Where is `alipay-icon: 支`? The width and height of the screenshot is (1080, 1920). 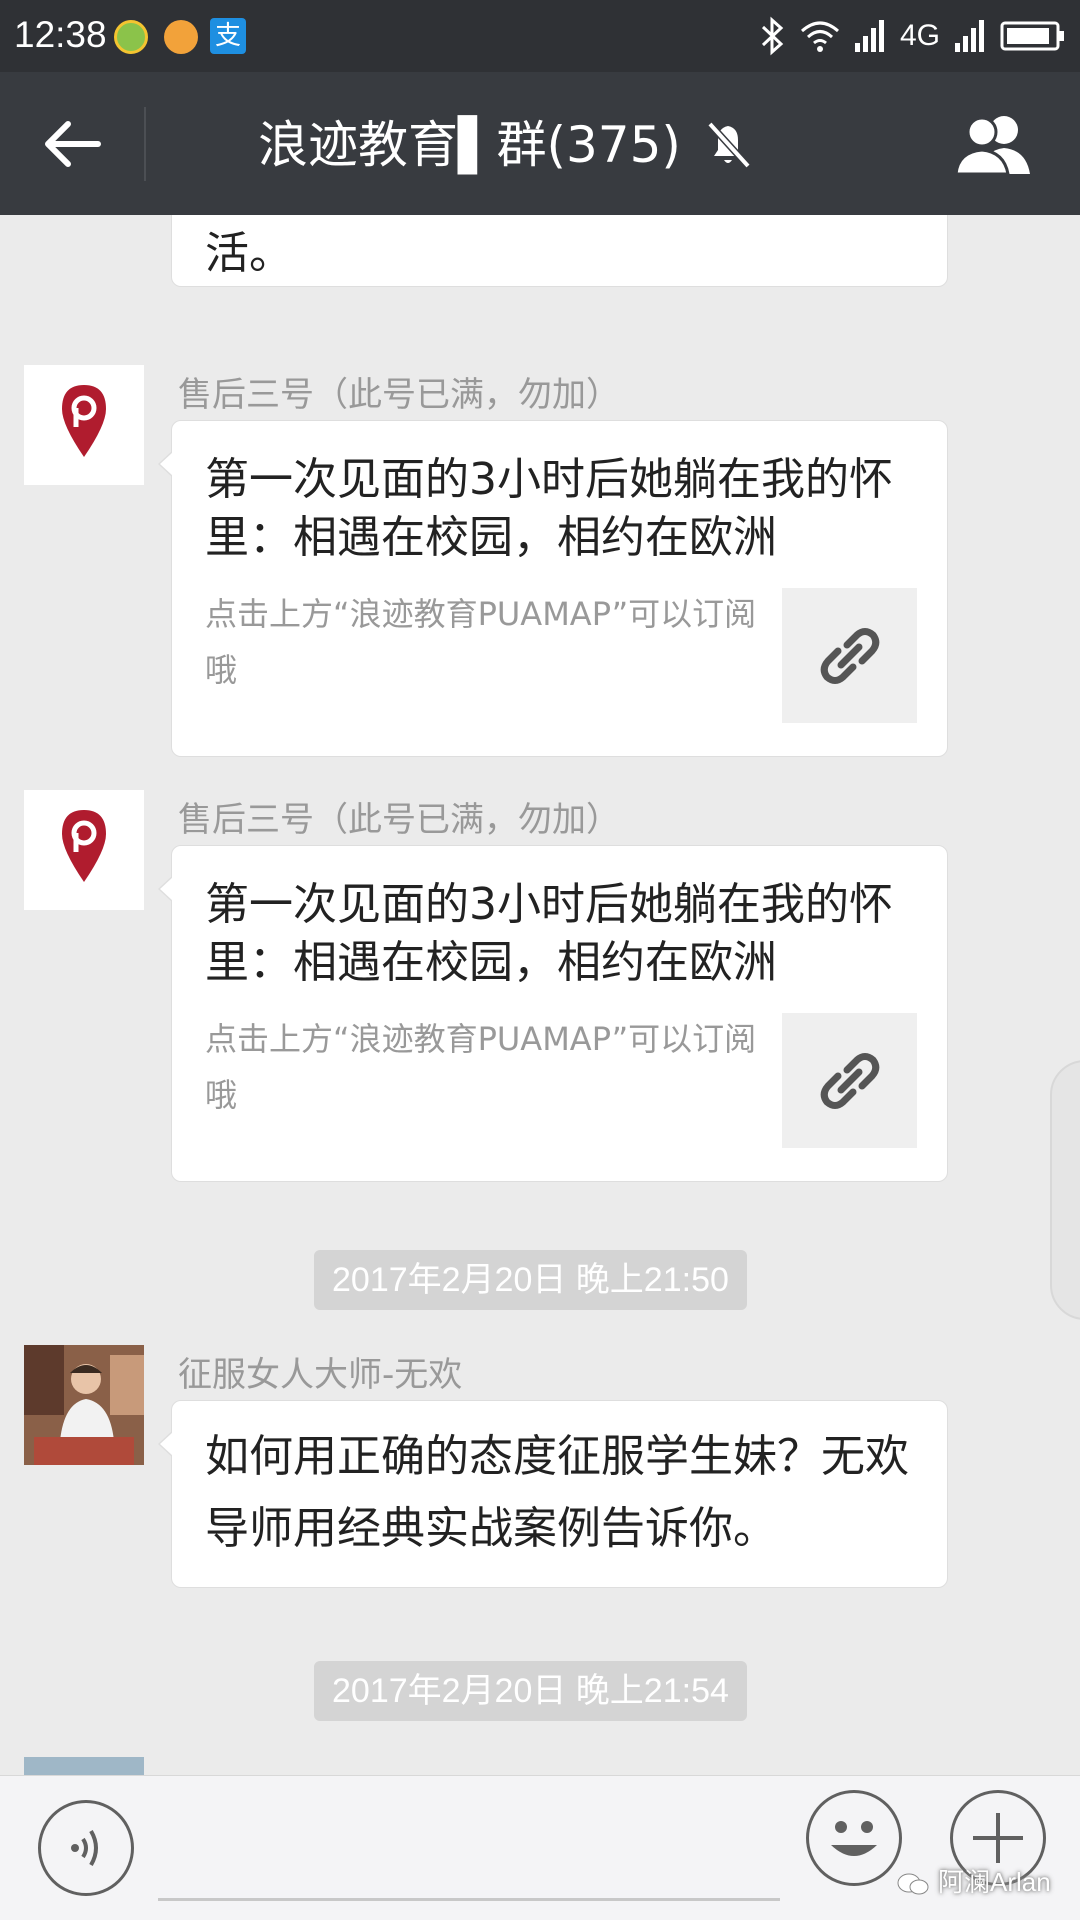
alipay-icon: 支 is located at coordinates (228, 36).